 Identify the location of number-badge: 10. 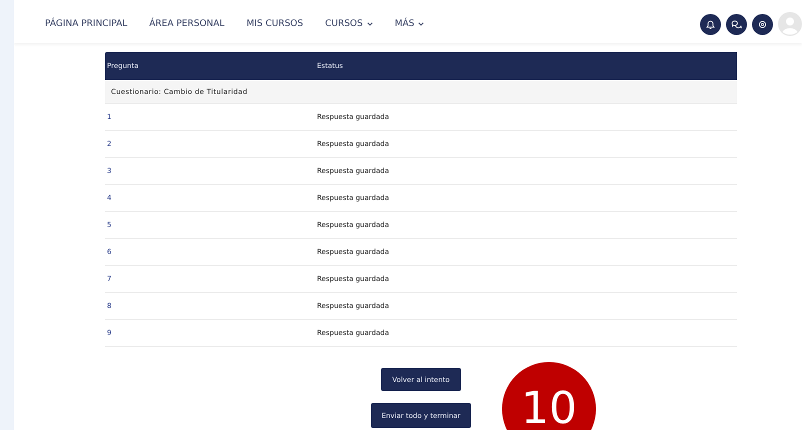
(549, 396).